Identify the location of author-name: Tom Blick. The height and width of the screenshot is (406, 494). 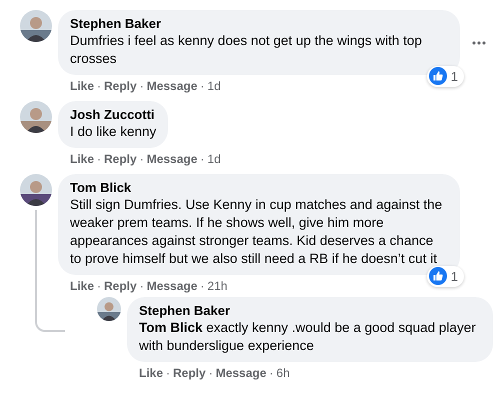
(259, 188).